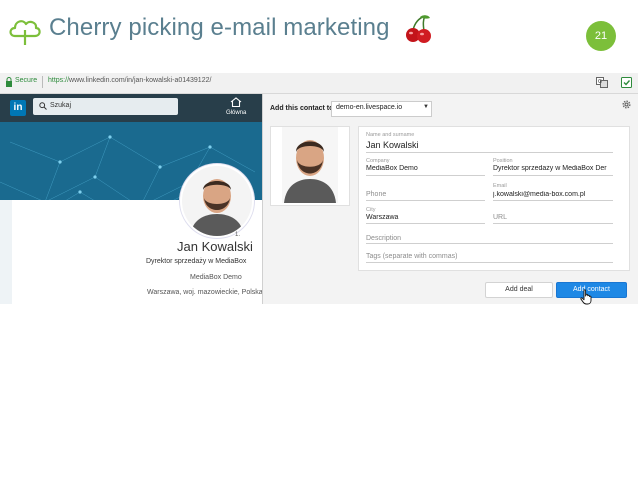 This screenshot has width=638, height=479. I want to click on position-field-label: Position, so click(503, 161).